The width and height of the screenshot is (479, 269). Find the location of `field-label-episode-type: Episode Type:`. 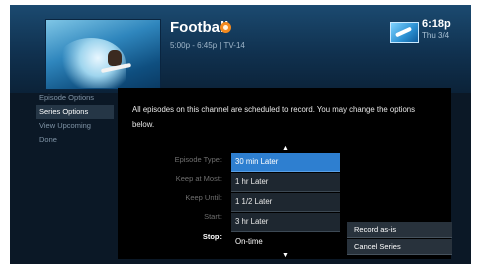

field-label-episode-type: Episode Type: is located at coordinates (198, 159).